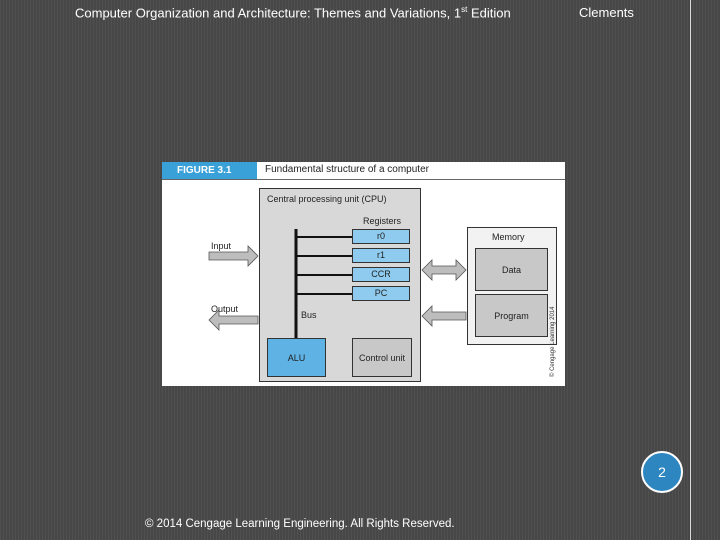 The image size is (720, 540). Describe the element at coordinates (296, 357) in the screenshot. I see `alu-box: ALU` at that location.